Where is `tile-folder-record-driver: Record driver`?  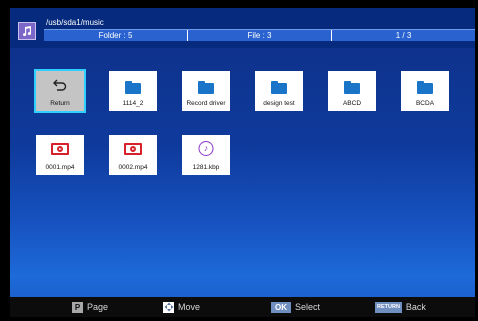
tile-folder-record-driver: Record driver is located at coordinates (206, 91).